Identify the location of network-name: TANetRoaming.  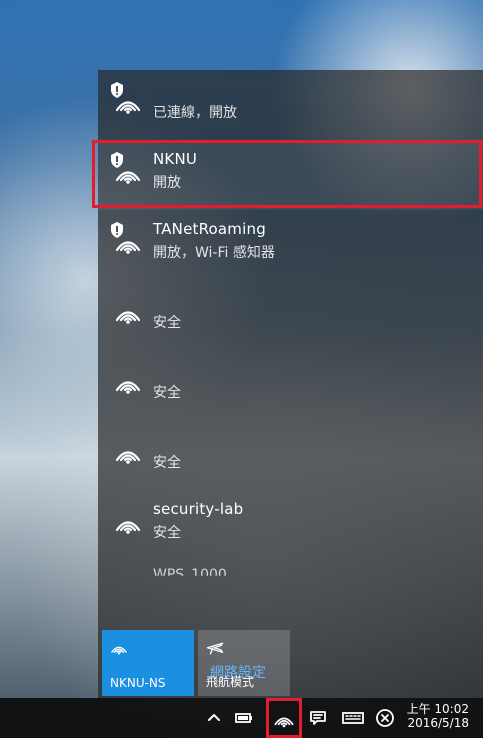
(209, 229).